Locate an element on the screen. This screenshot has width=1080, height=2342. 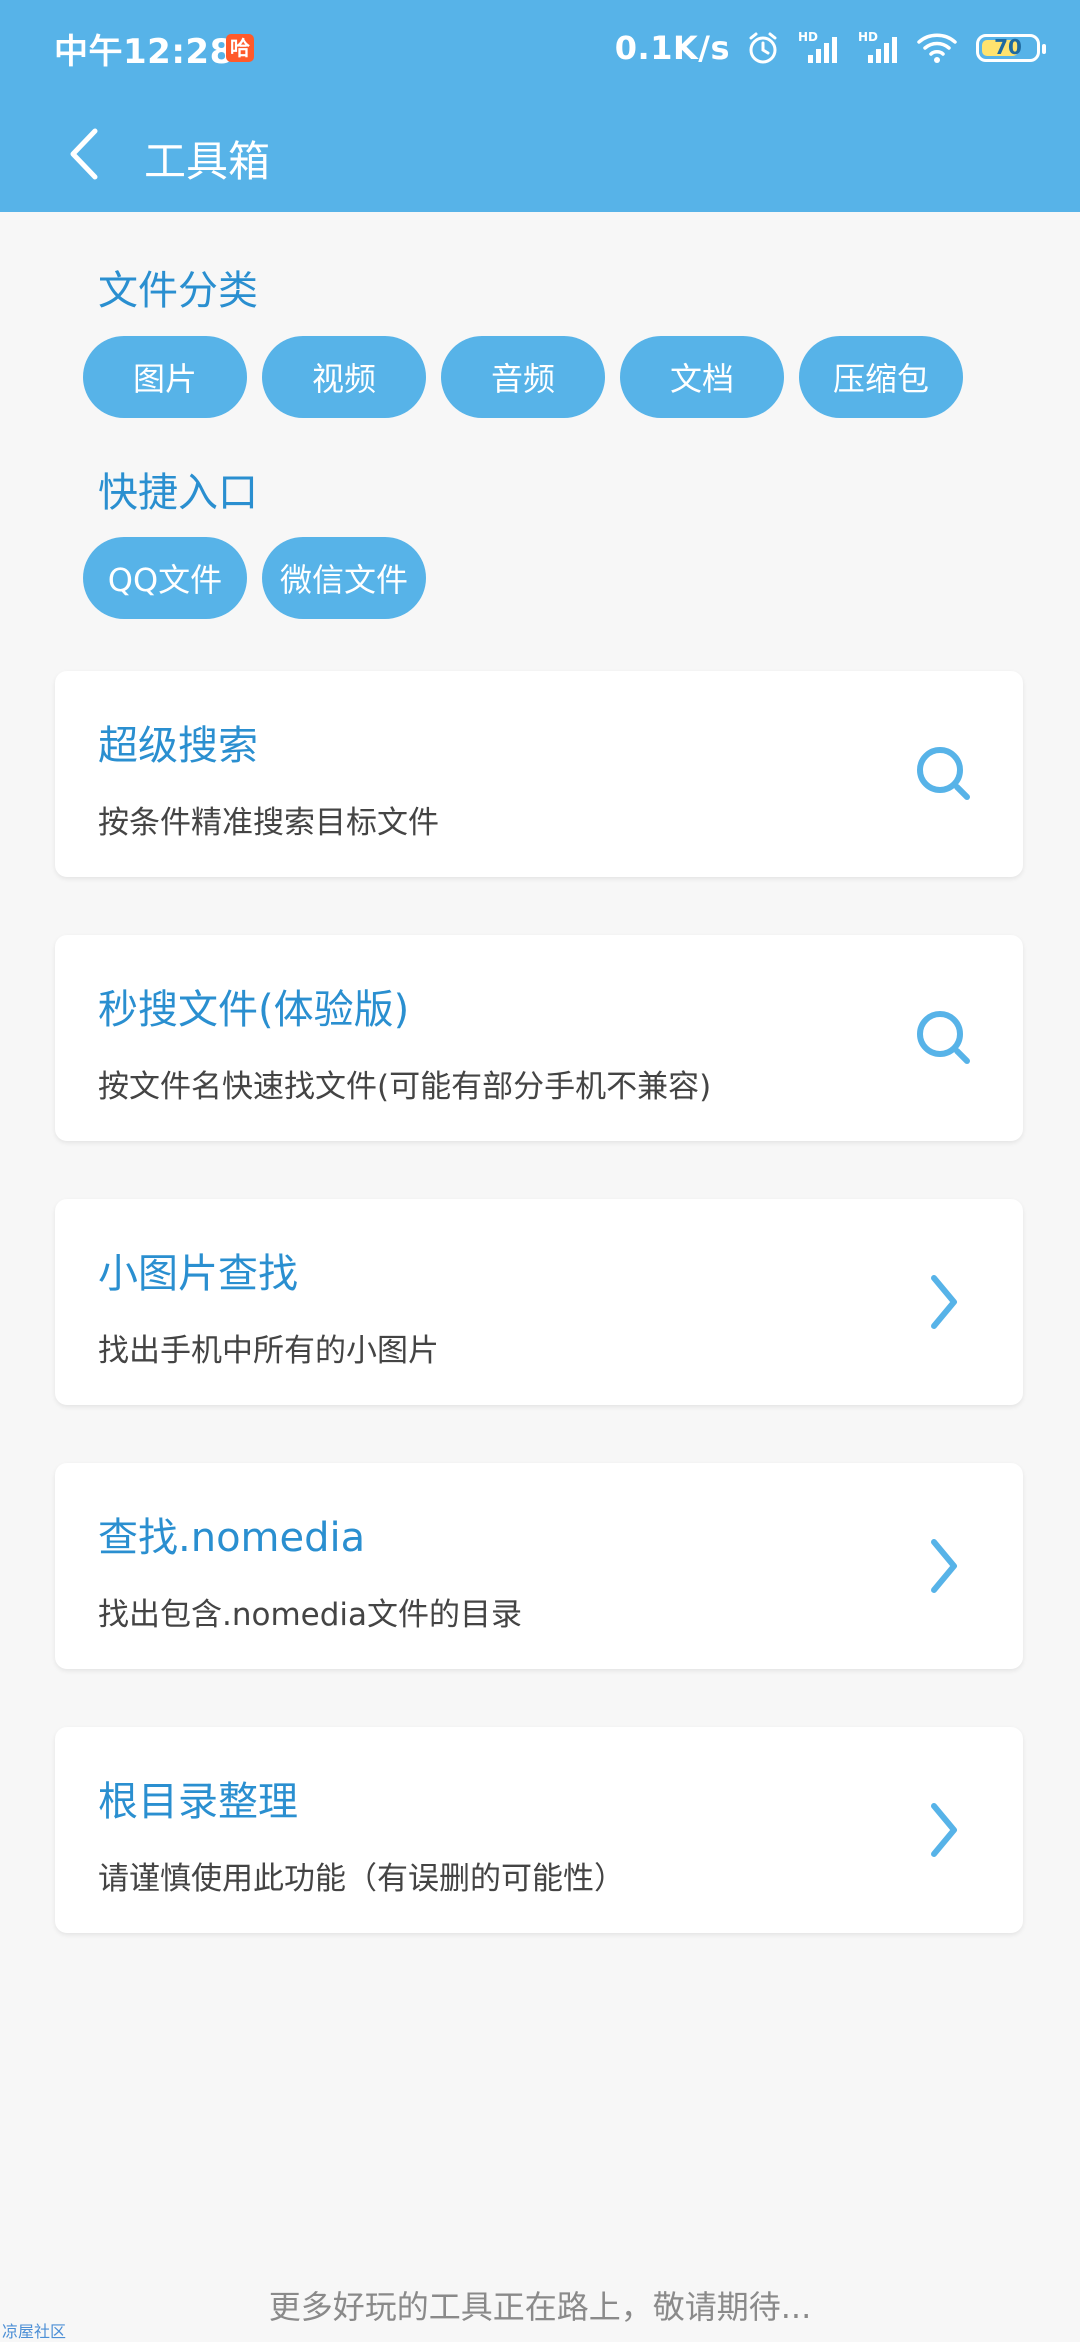
quick-entry-row: QQ文件 微信文件 is located at coordinates (254, 578).